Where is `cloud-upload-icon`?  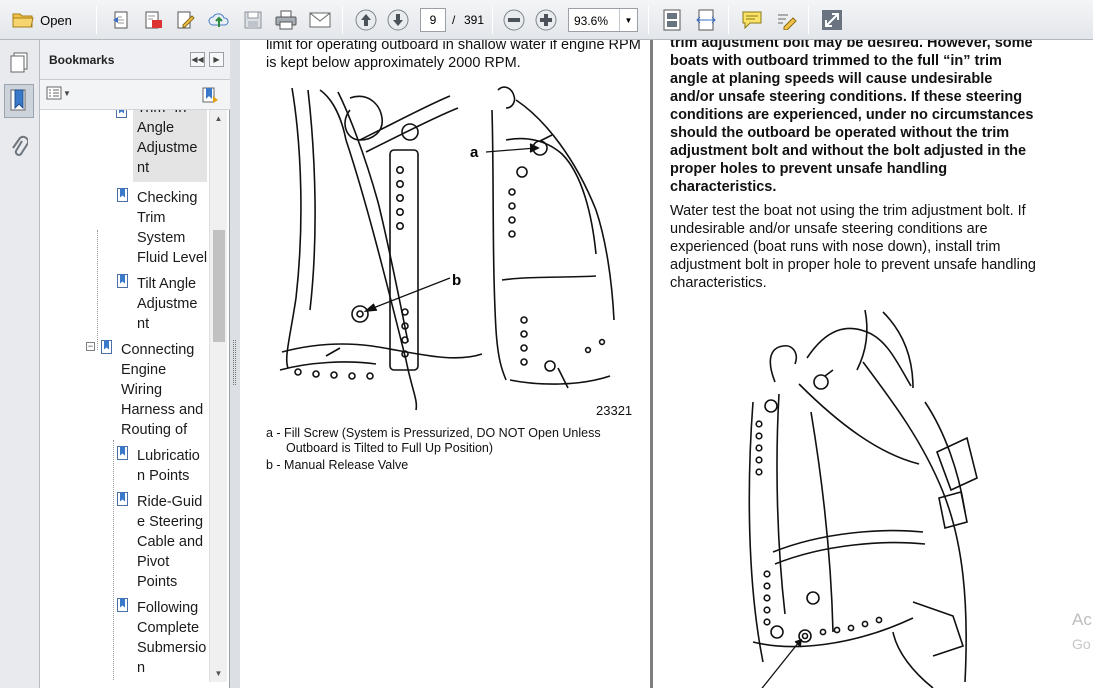
cloud-upload-icon is located at coordinates (218, 20).